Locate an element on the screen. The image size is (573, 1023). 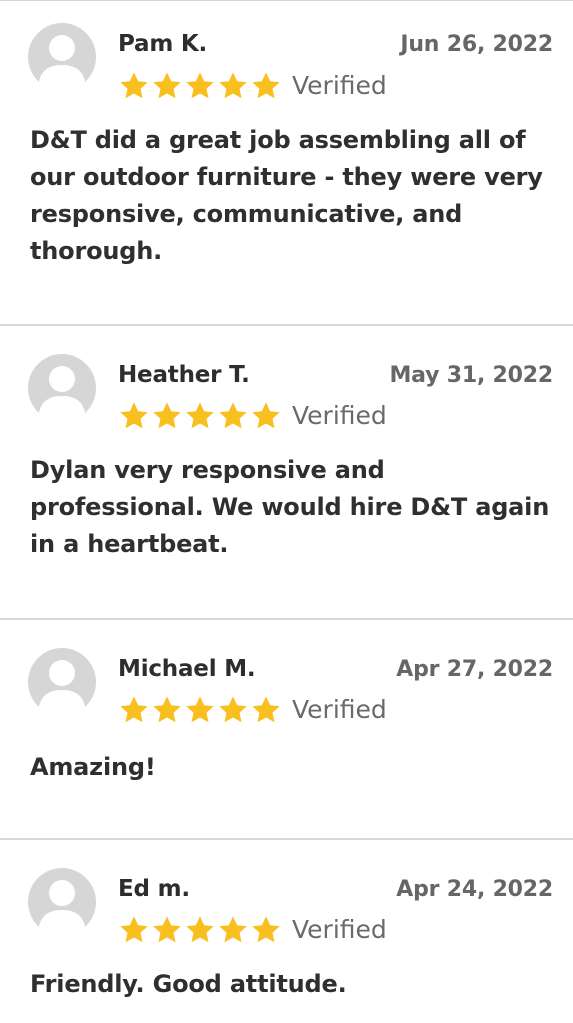
reviewer-name: Heather T. is located at coordinates (184, 375).